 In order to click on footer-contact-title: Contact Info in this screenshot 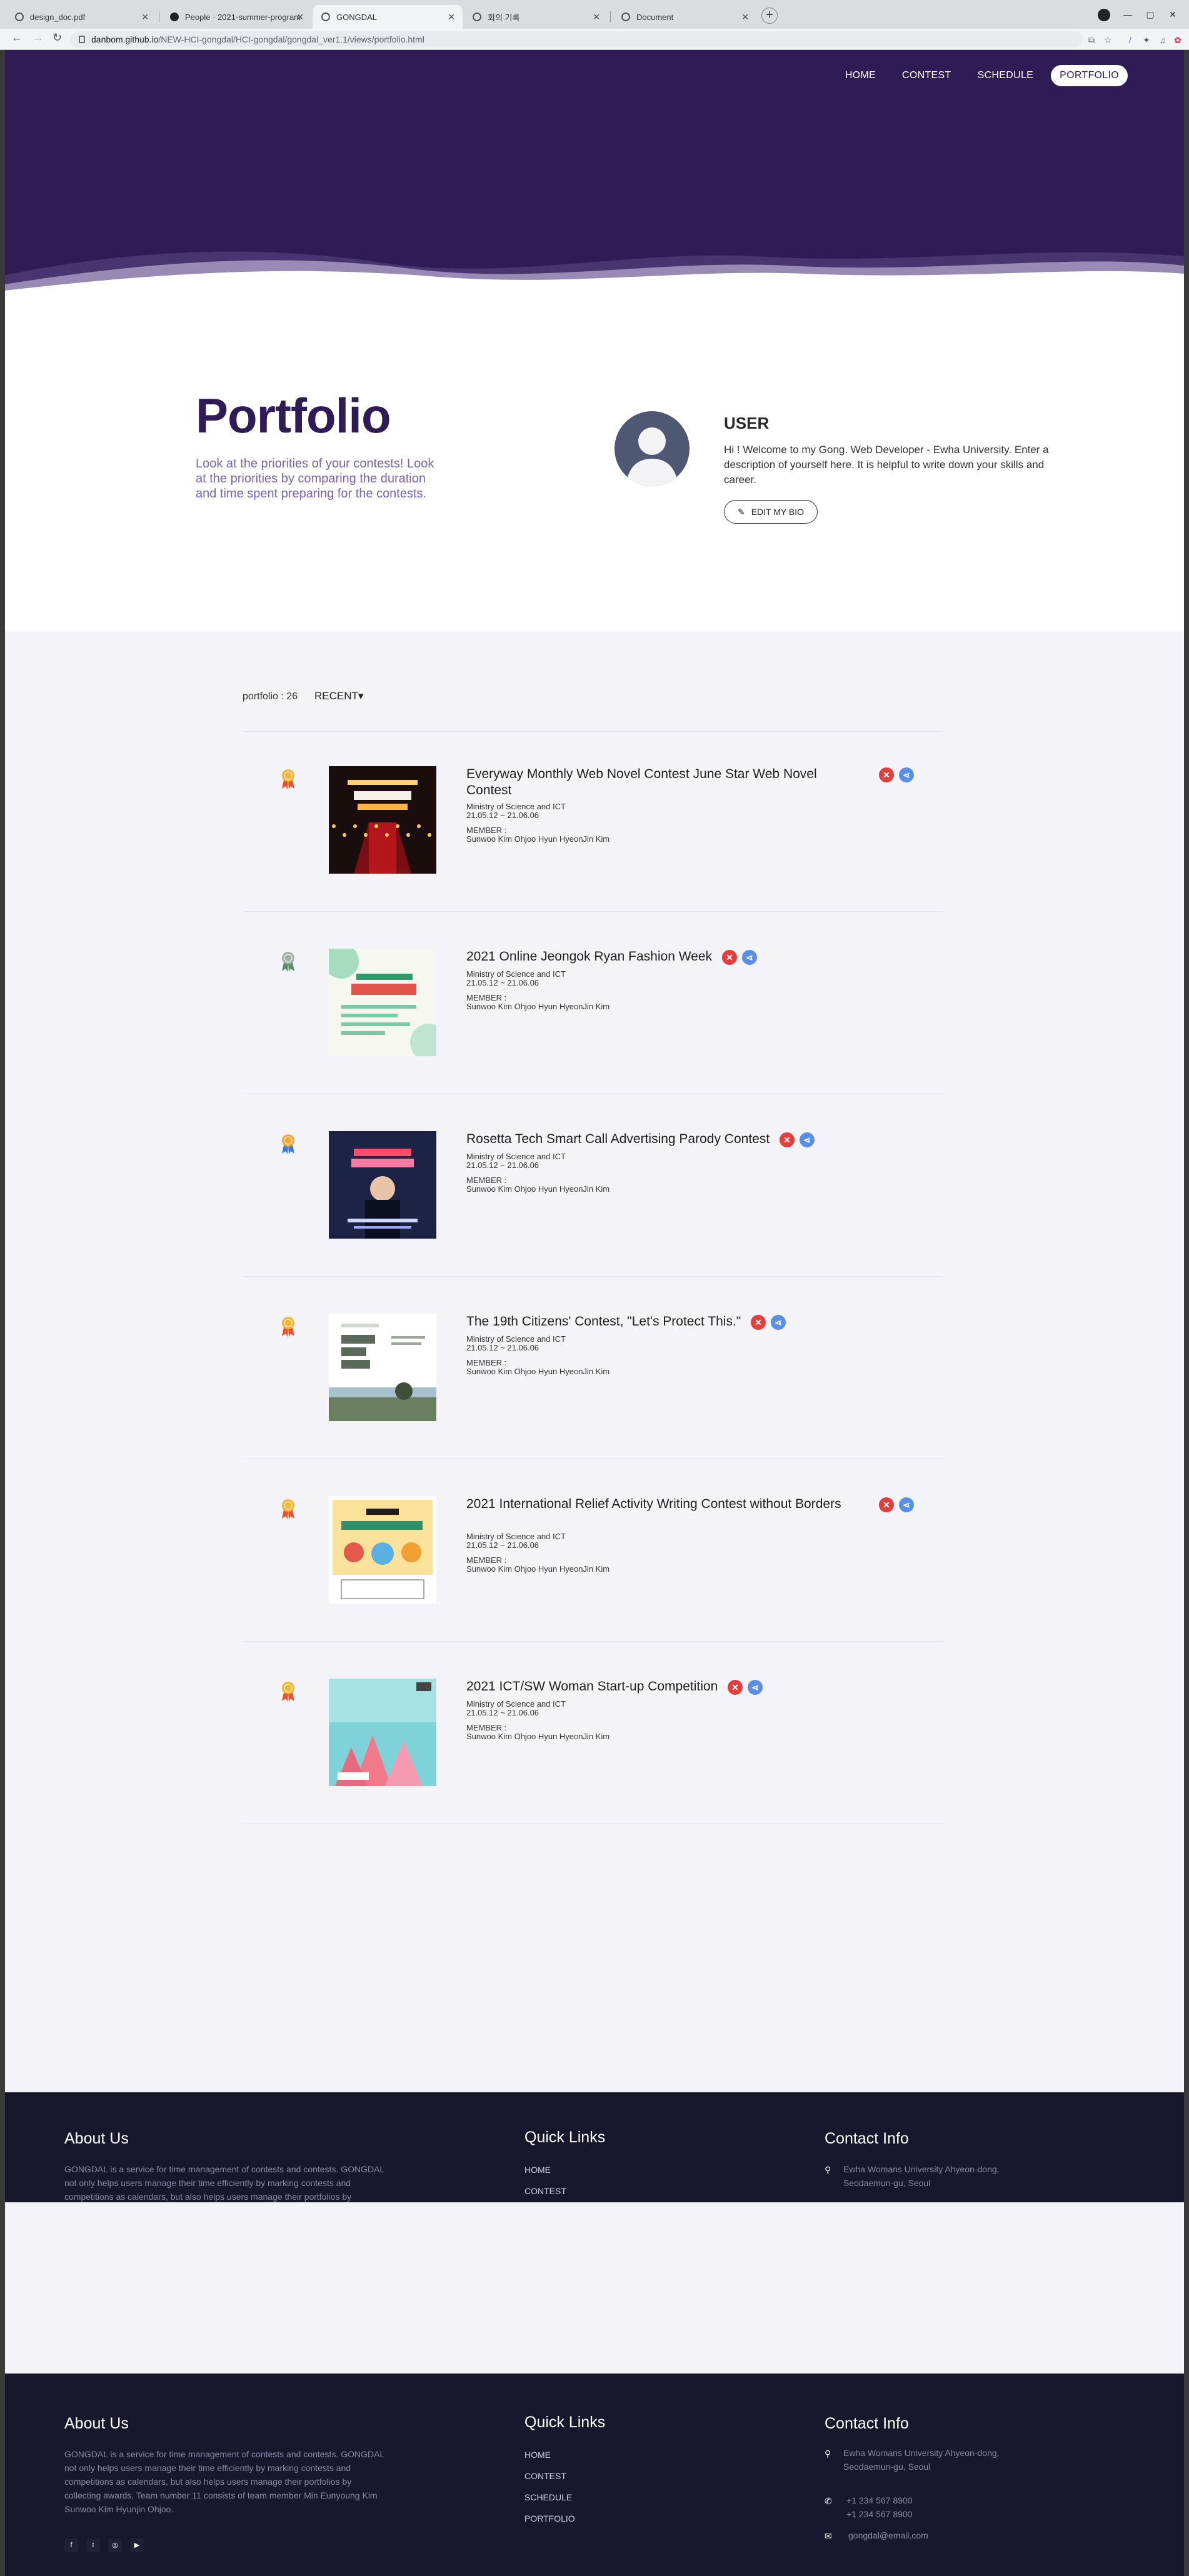, I will do `click(867, 2138)`.